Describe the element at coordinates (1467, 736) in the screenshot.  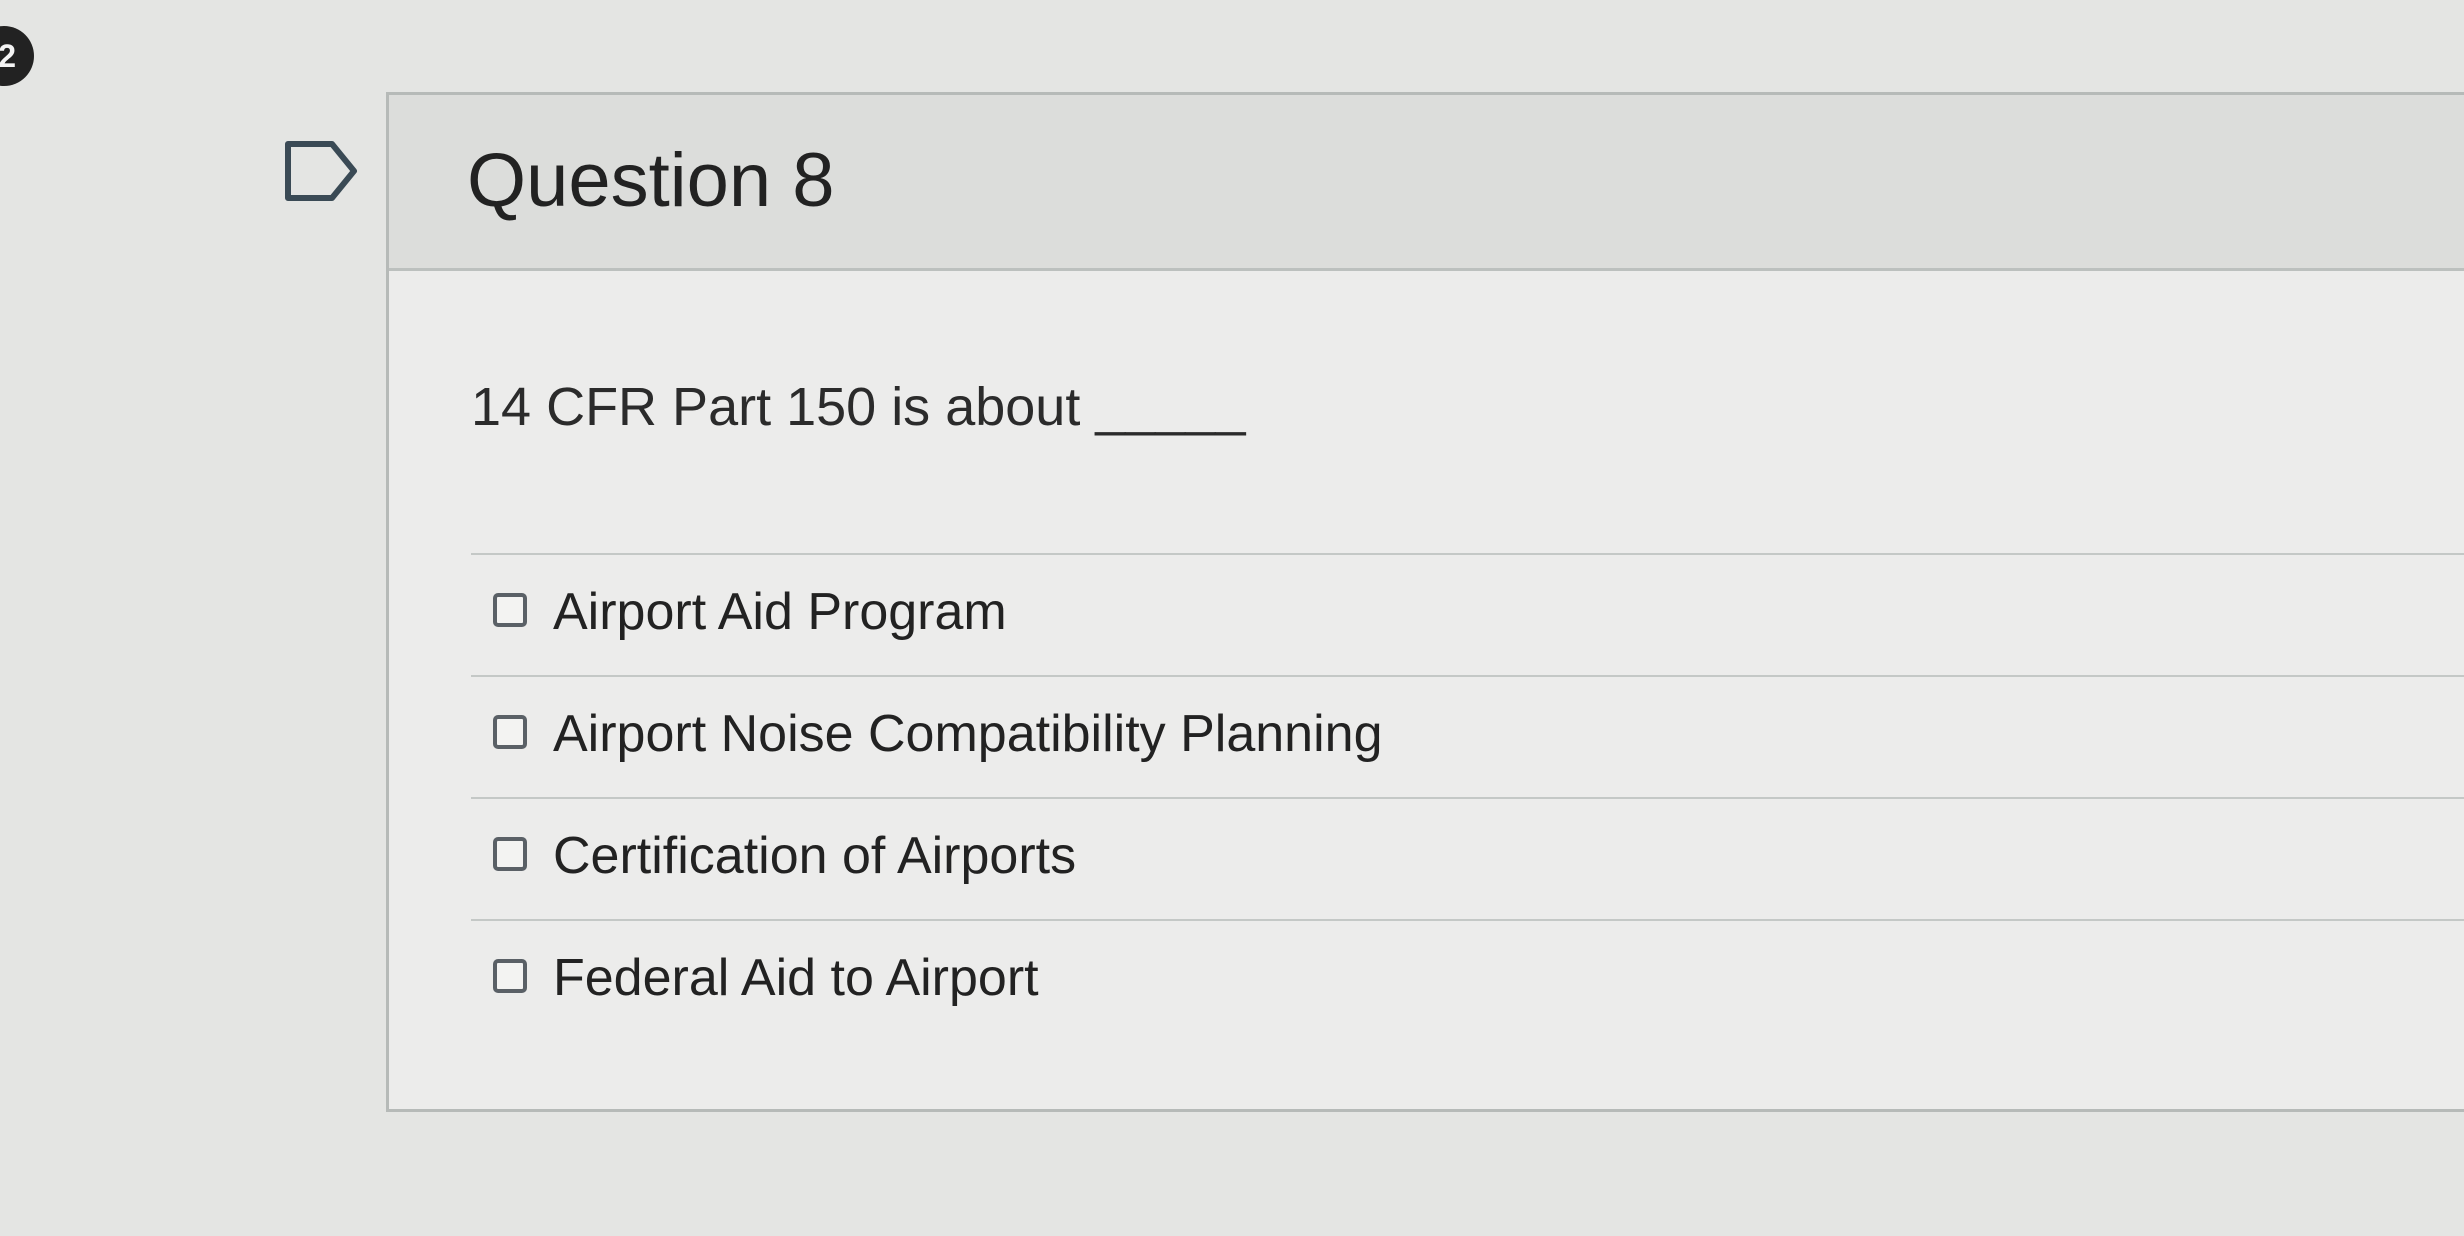
I see `answer-option: Airport Noise Compatibility Planning` at that location.